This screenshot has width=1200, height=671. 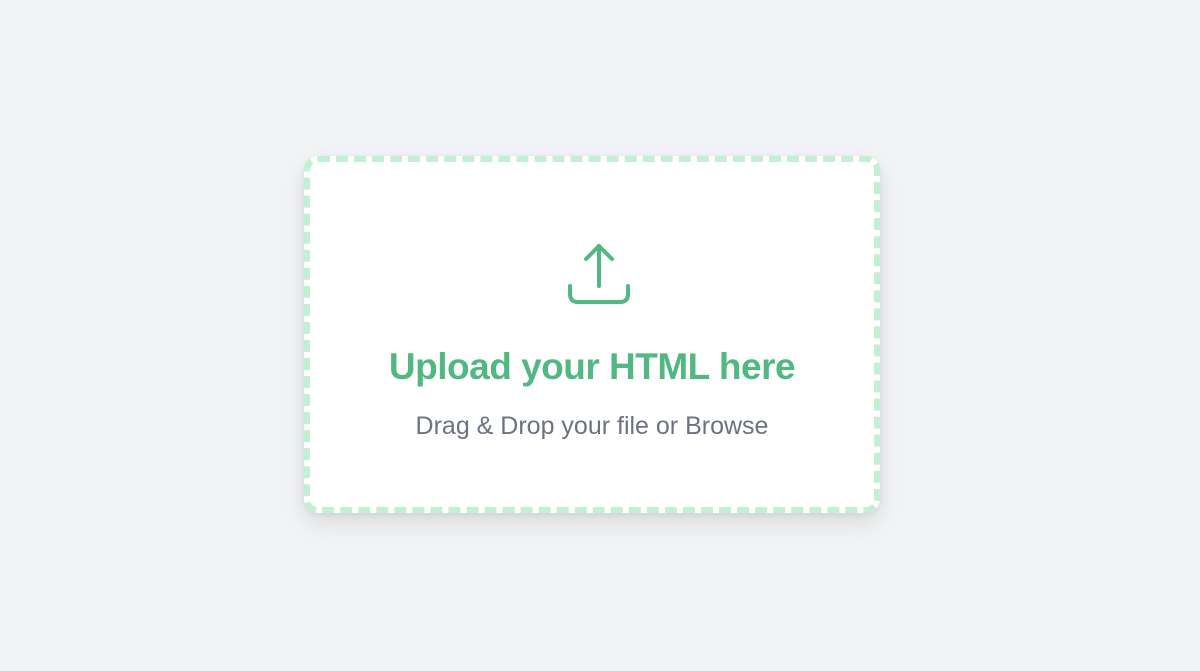 I want to click on upload-icon, so click(x=599, y=273).